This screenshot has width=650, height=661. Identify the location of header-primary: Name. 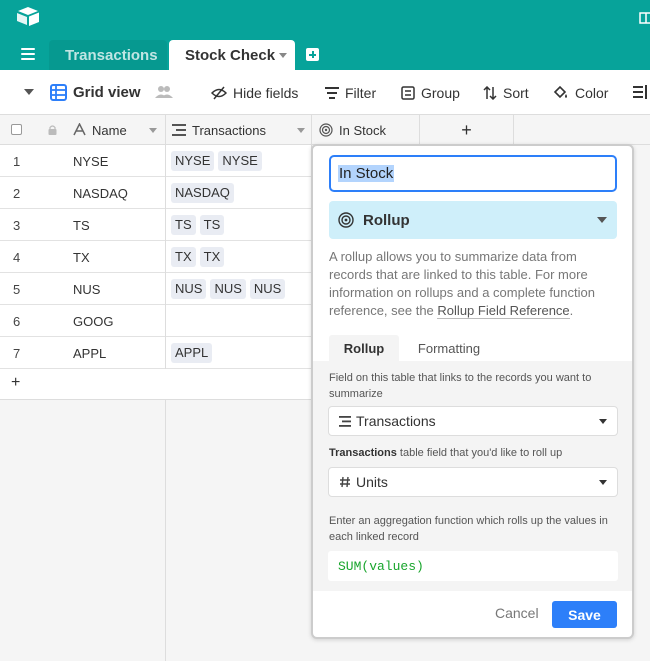
(83, 130).